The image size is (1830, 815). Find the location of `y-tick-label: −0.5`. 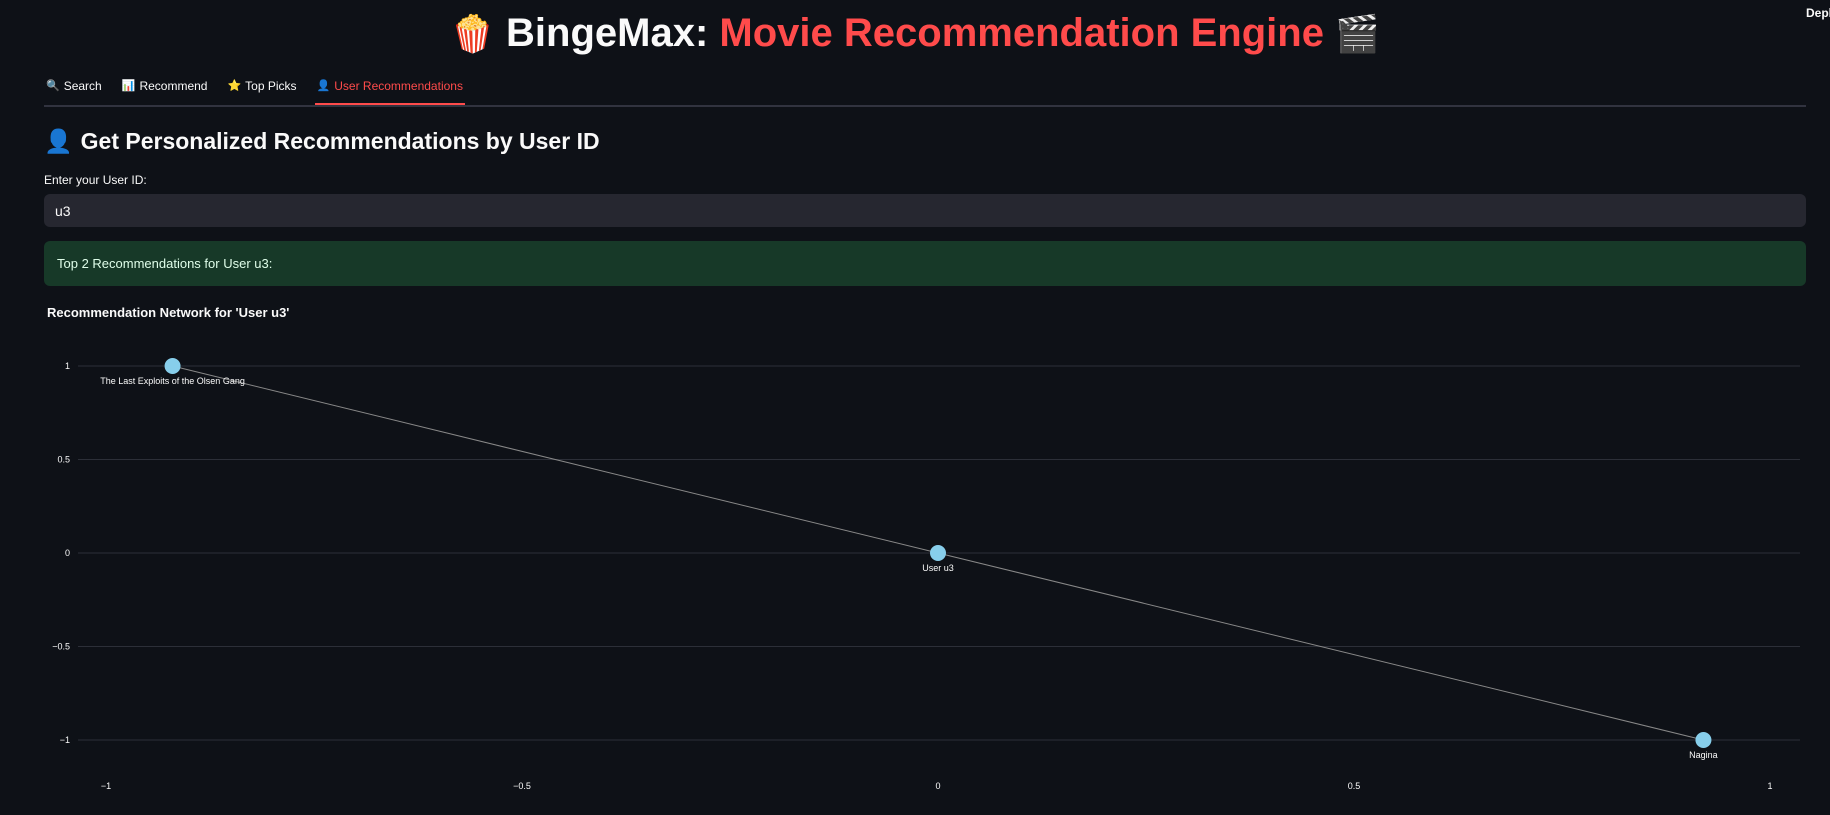

y-tick-label: −0.5 is located at coordinates (61, 647).